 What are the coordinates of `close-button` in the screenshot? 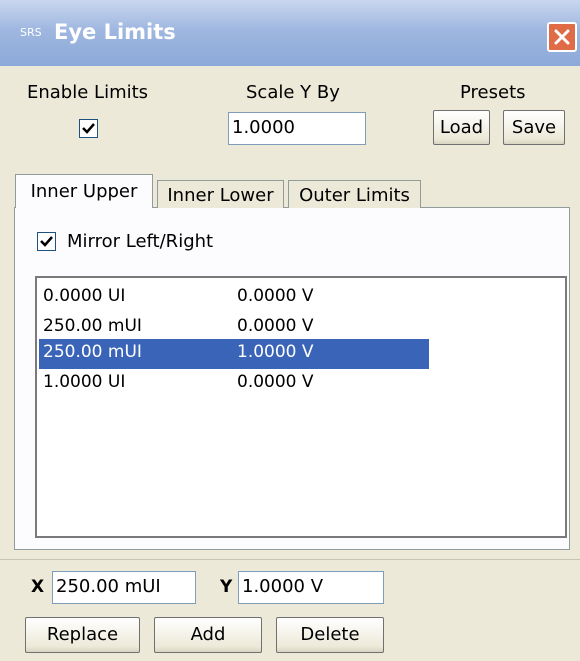 It's located at (562, 37).